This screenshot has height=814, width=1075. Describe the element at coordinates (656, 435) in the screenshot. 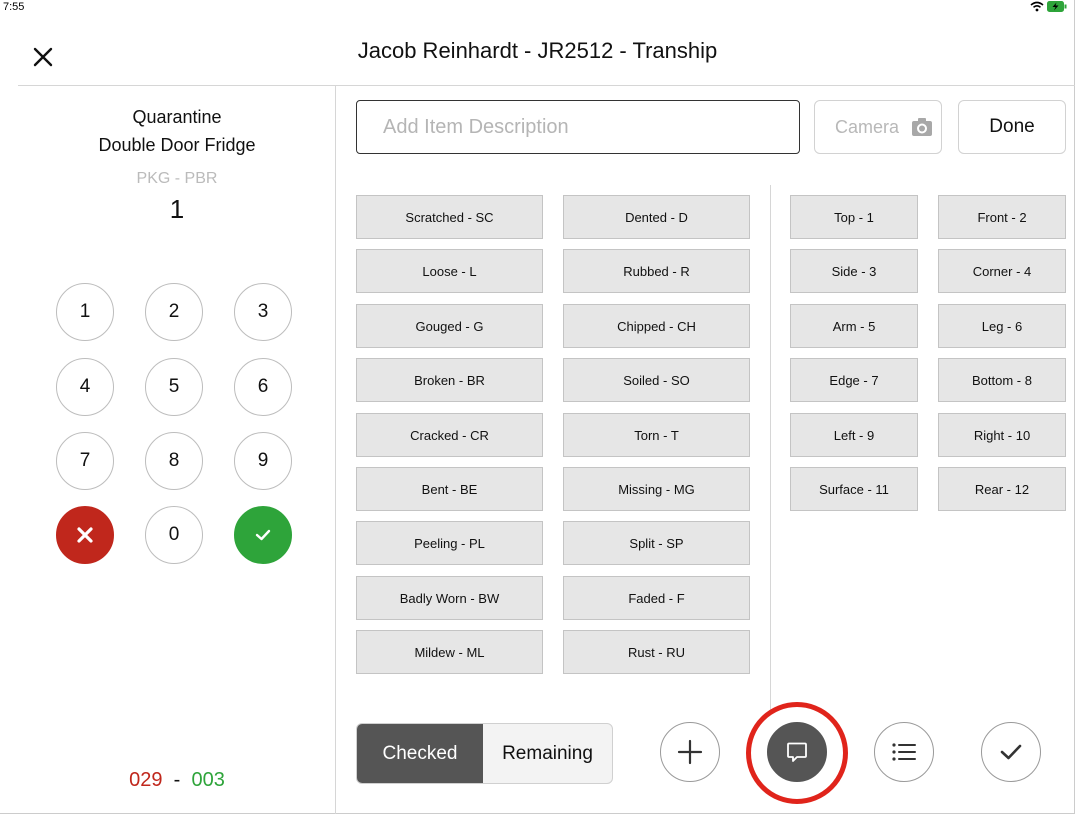

I see `condition-torn-button: Torn - T` at that location.